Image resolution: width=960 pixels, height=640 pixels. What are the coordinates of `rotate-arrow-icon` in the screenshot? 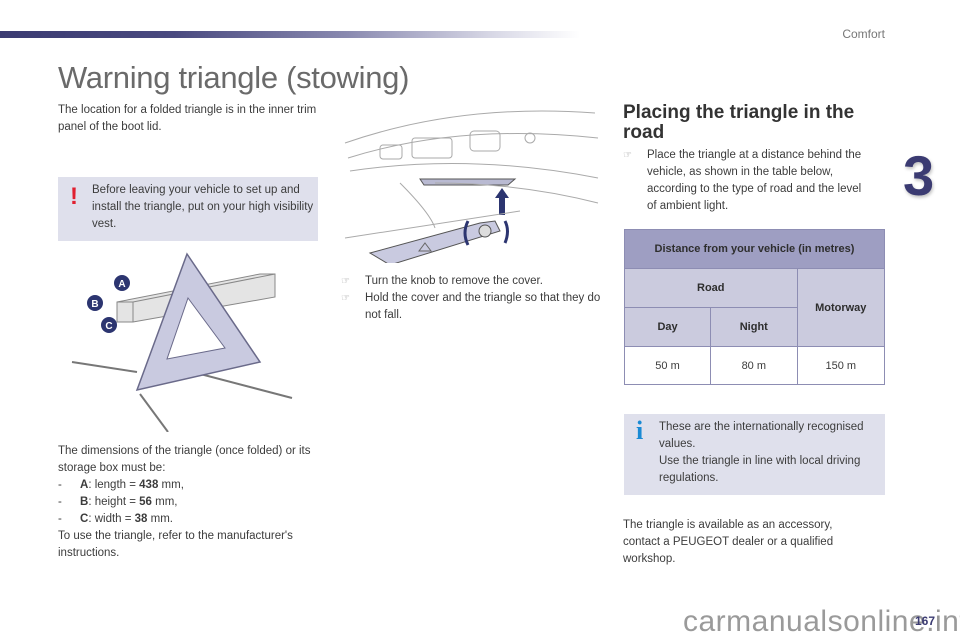 It's located at (506, 232).